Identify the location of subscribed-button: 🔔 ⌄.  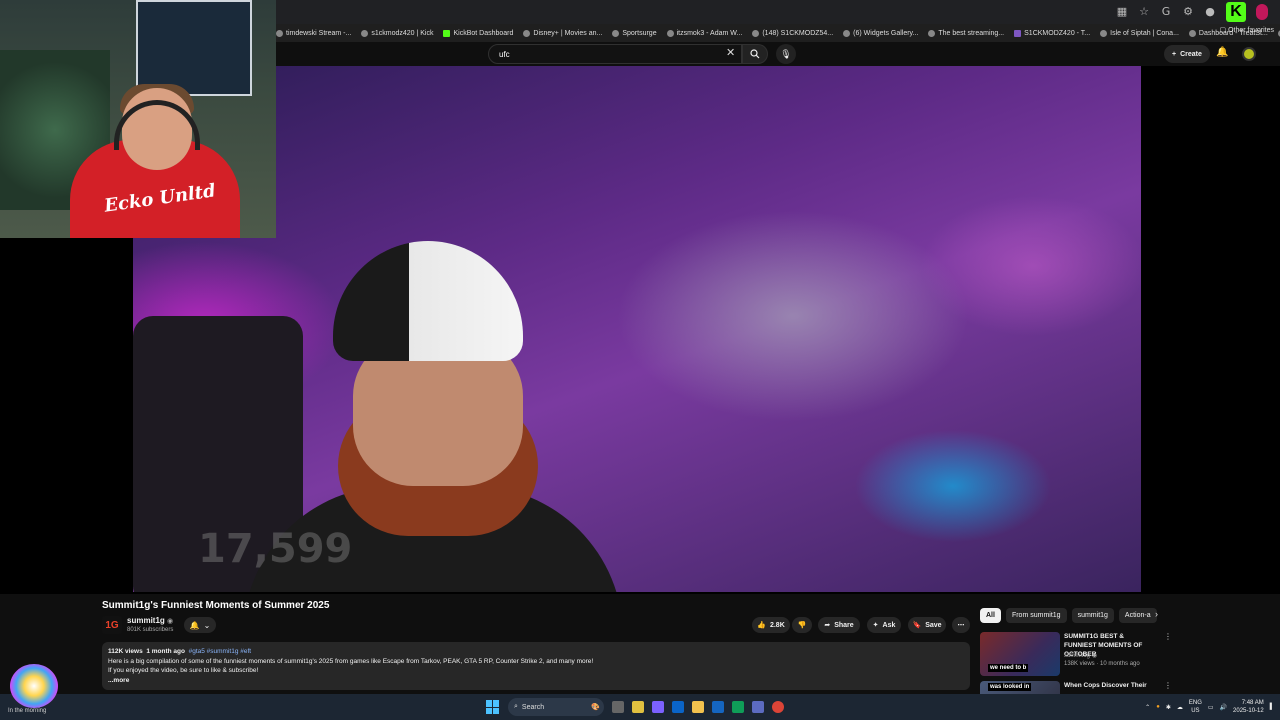
(200, 625).